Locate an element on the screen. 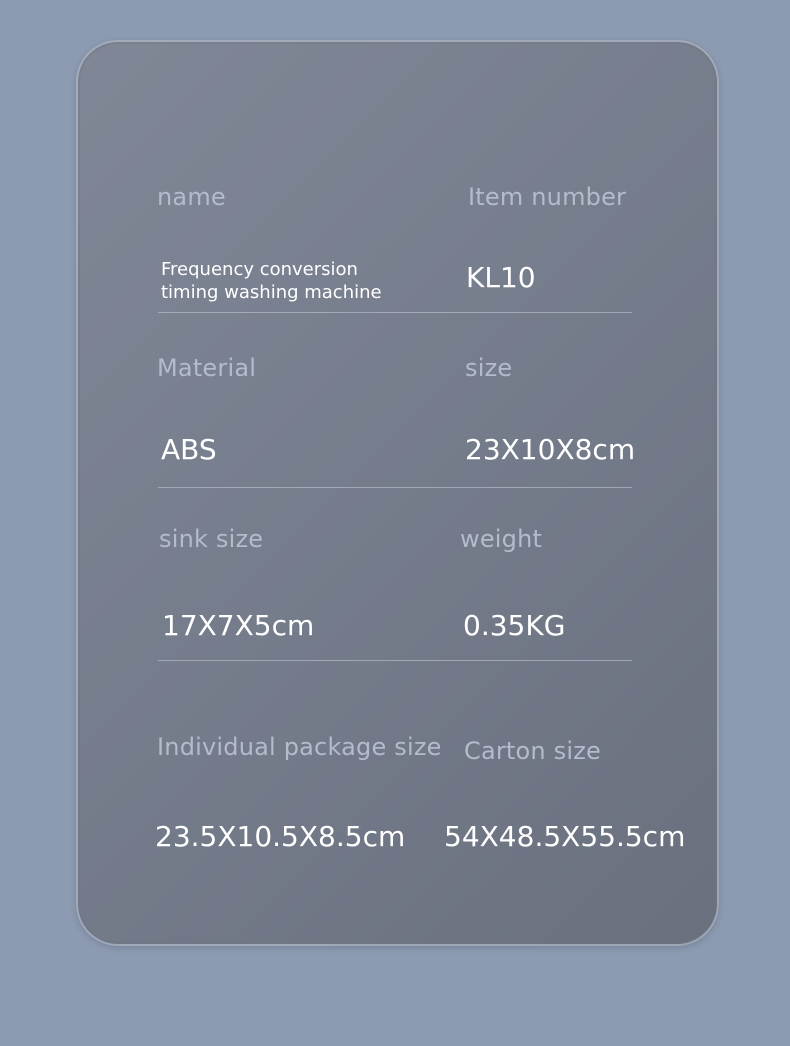 This screenshot has width=790, height=1046. name-value-line2: timing washing machine is located at coordinates (271, 292).